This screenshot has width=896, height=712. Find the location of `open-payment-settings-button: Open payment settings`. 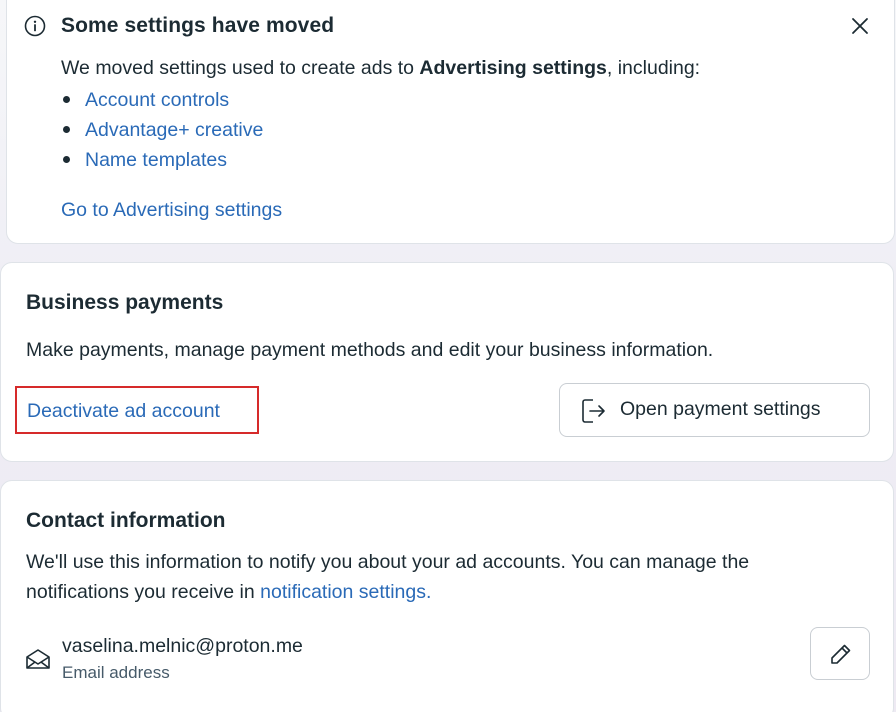

open-payment-settings-button: Open payment settings is located at coordinates (714, 410).